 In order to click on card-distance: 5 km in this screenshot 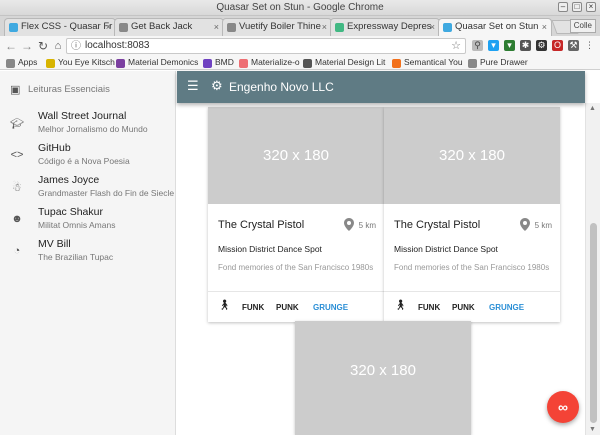, I will do `click(367, 225)`.